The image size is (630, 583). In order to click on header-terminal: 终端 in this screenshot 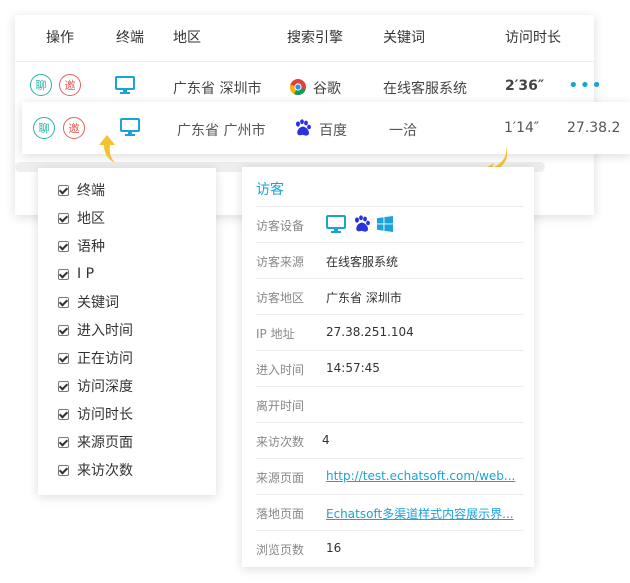, I will do `click(130, 38)`.